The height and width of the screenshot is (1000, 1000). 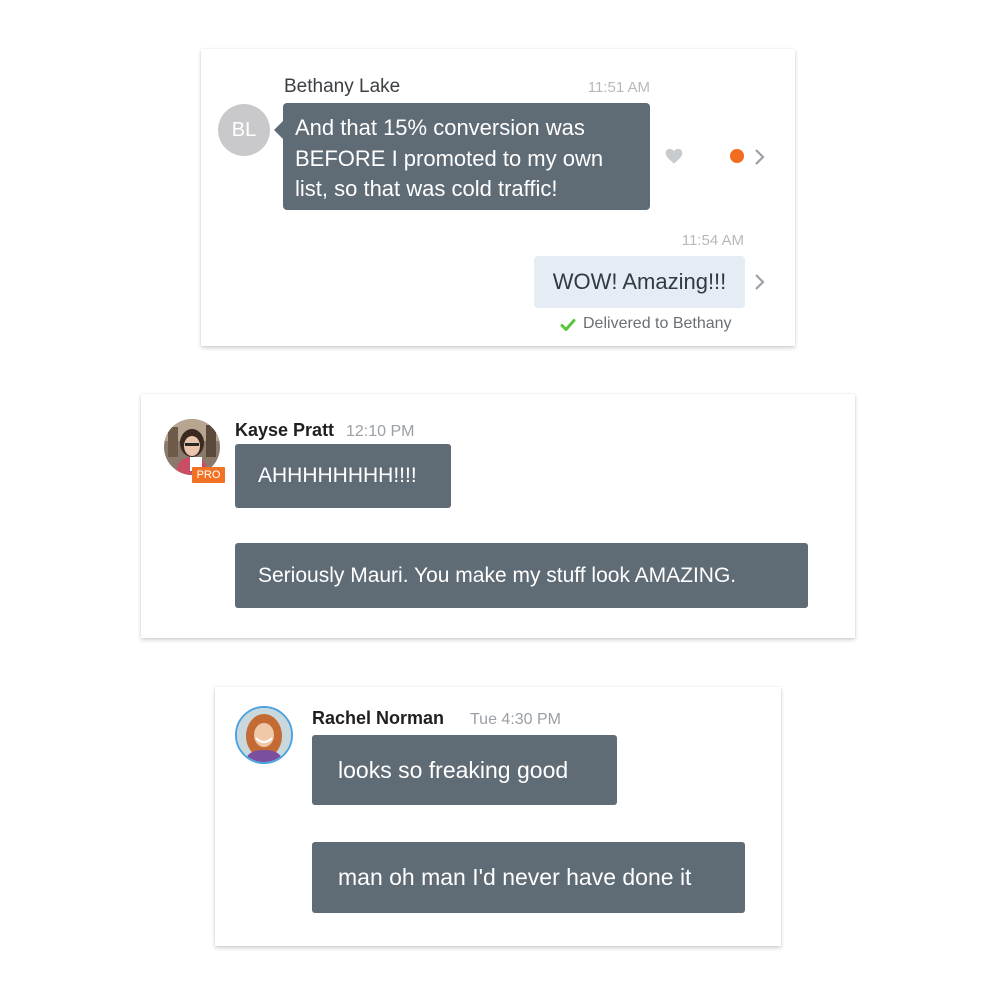 What do you see at coordinates (208, 475) in the screenshot?
I see `pro-badge: PRO` at bounding box center [208, 475].